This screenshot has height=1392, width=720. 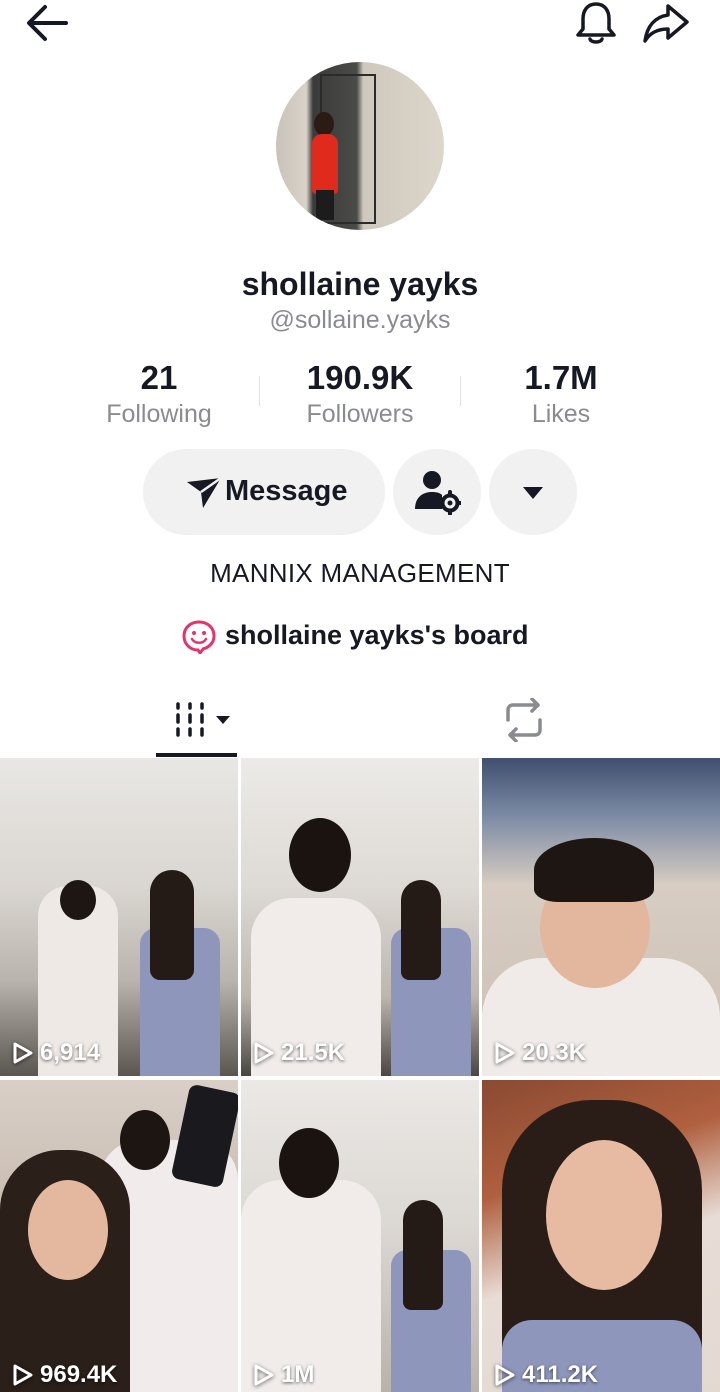 I want to click on video-tile: 411.2K, so click(x=601, y=1236).